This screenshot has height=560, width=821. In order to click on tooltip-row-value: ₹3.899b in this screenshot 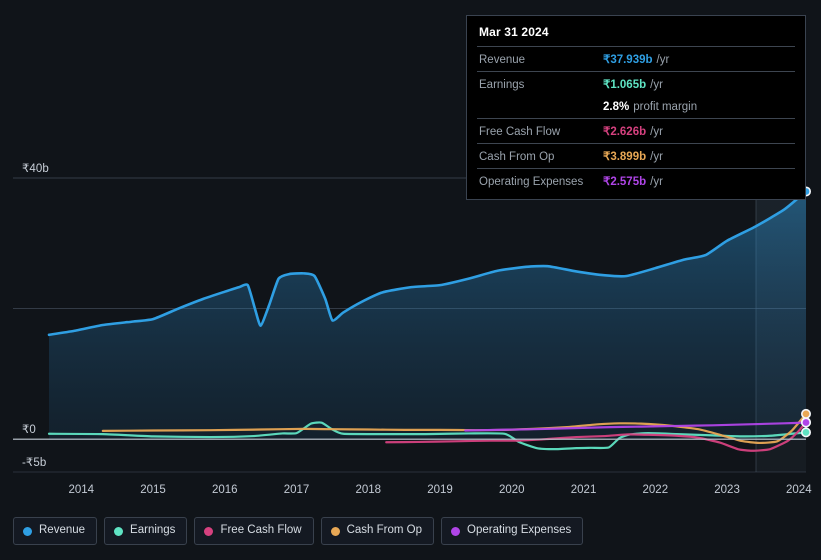, I will do `click(625, 157)`.